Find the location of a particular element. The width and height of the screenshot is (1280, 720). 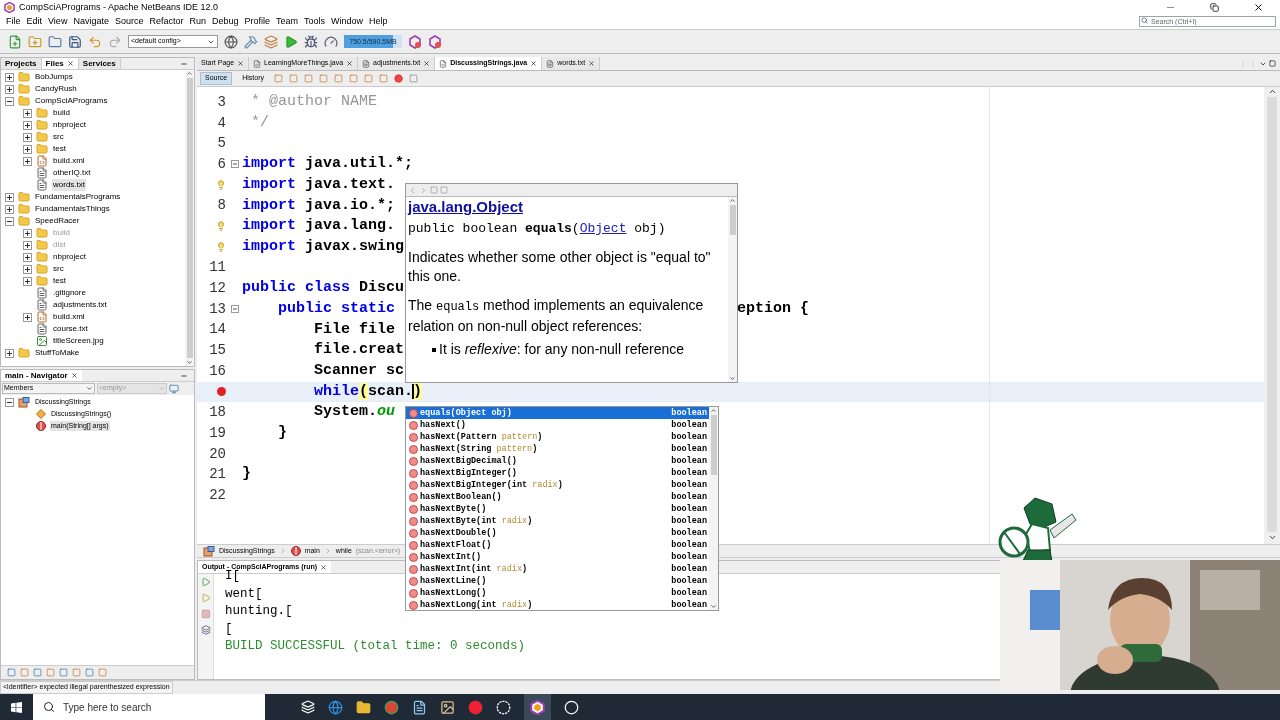

folder-icon is located at coordinates (363, 707).